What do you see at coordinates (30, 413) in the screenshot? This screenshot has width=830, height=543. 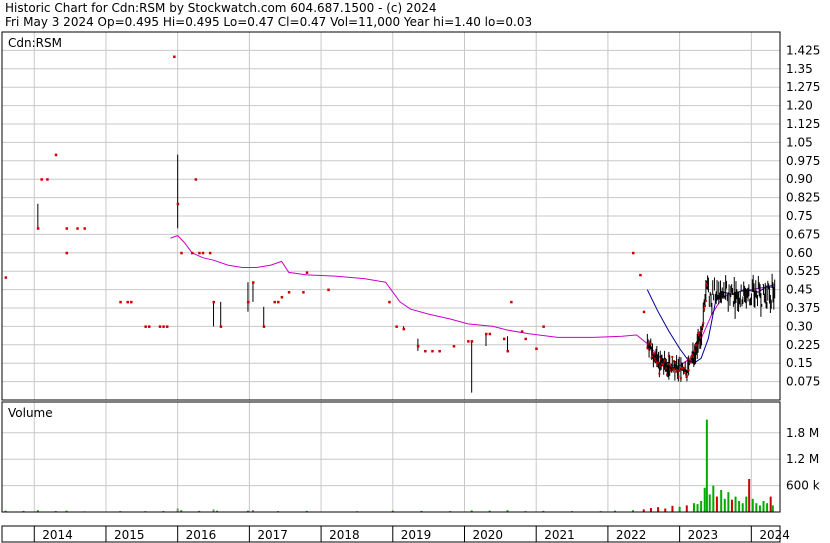 I see `volume-label: Volume` at bounding box center [30, 413].